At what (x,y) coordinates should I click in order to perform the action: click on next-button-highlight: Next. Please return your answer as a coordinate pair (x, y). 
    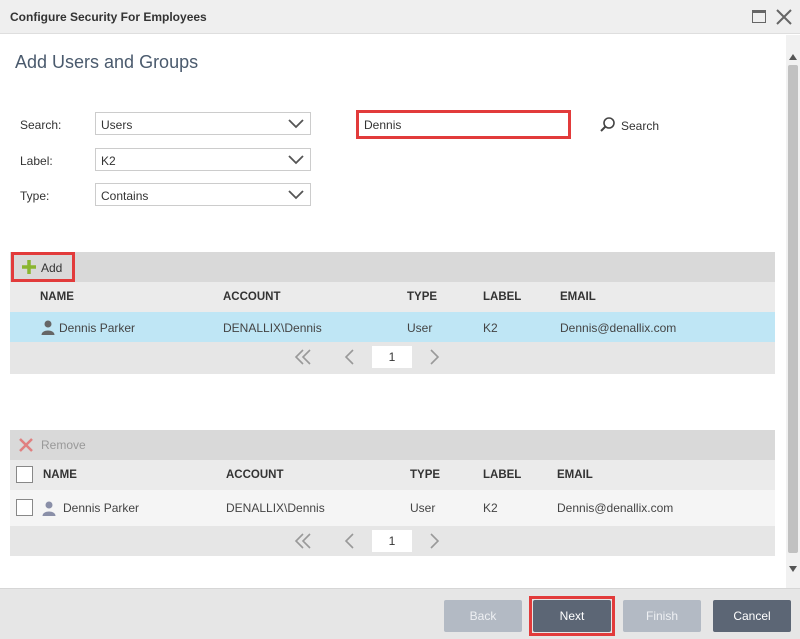
    Looking at the image, I should click on (572, 616).